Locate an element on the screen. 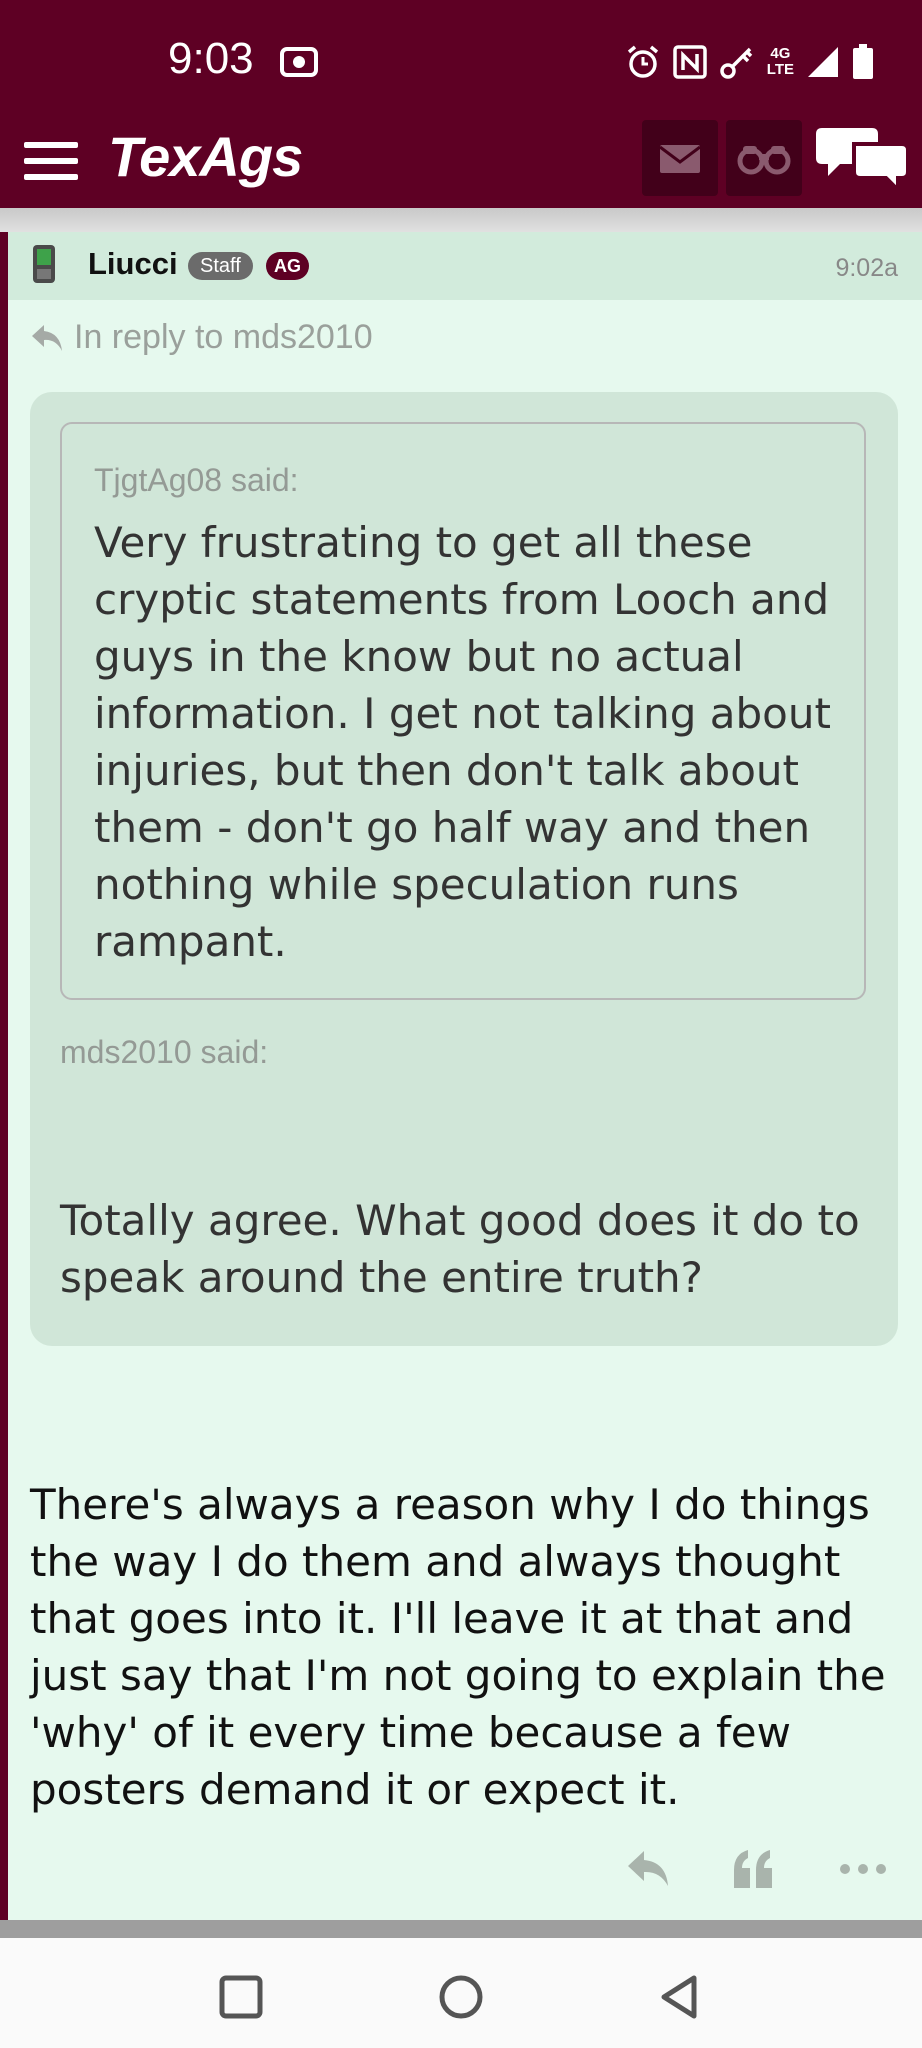  network-type: 4G LTE is located at coordinates (780, 61).